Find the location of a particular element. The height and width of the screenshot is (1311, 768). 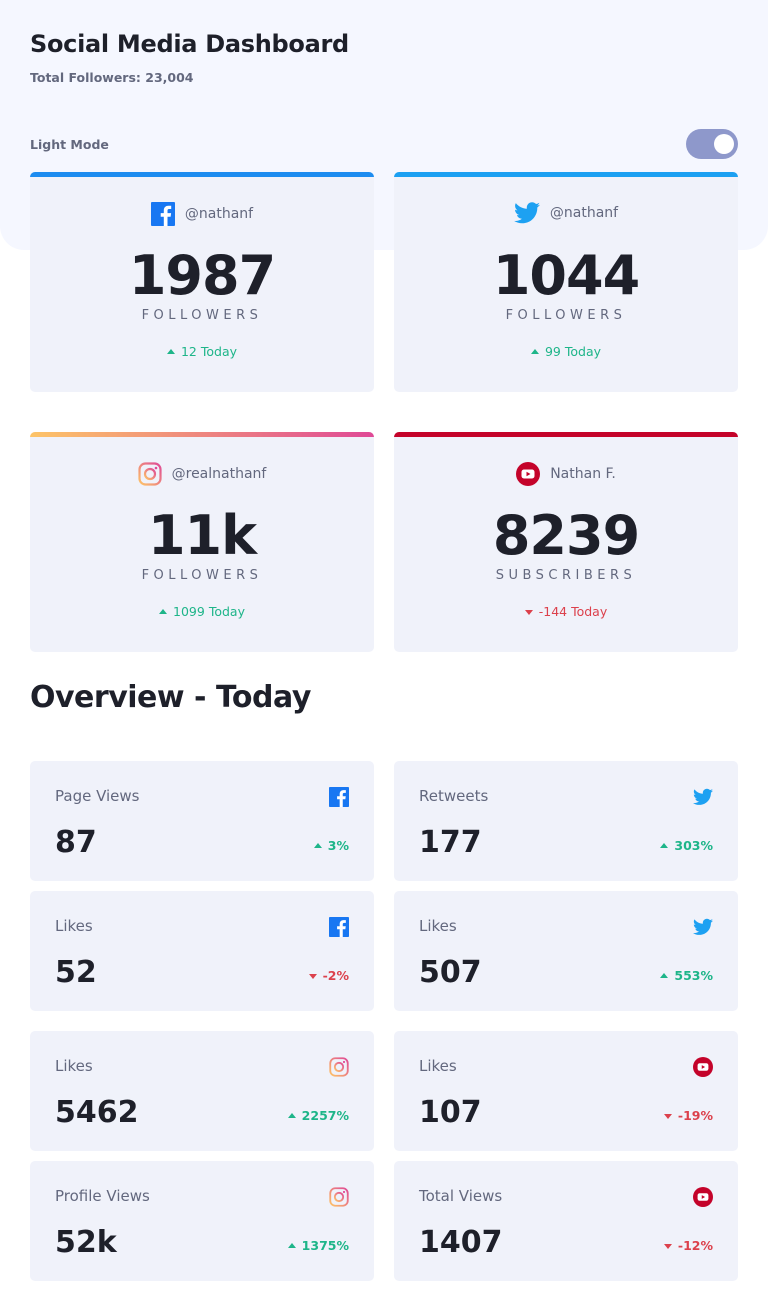

page-title: Social Media Dashboard is located at coordinates (189, 44).